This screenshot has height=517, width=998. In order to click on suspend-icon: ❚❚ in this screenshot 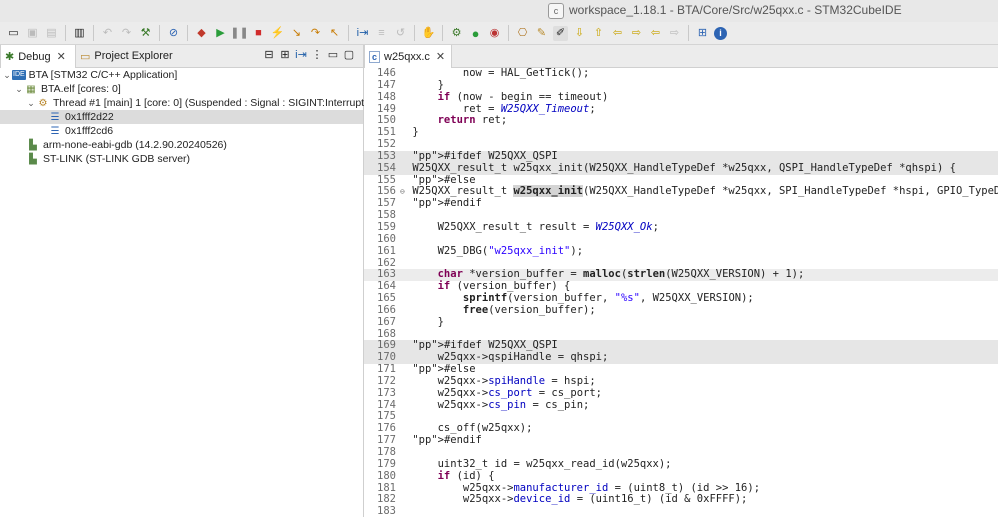, I will do `click(239, 33)`.